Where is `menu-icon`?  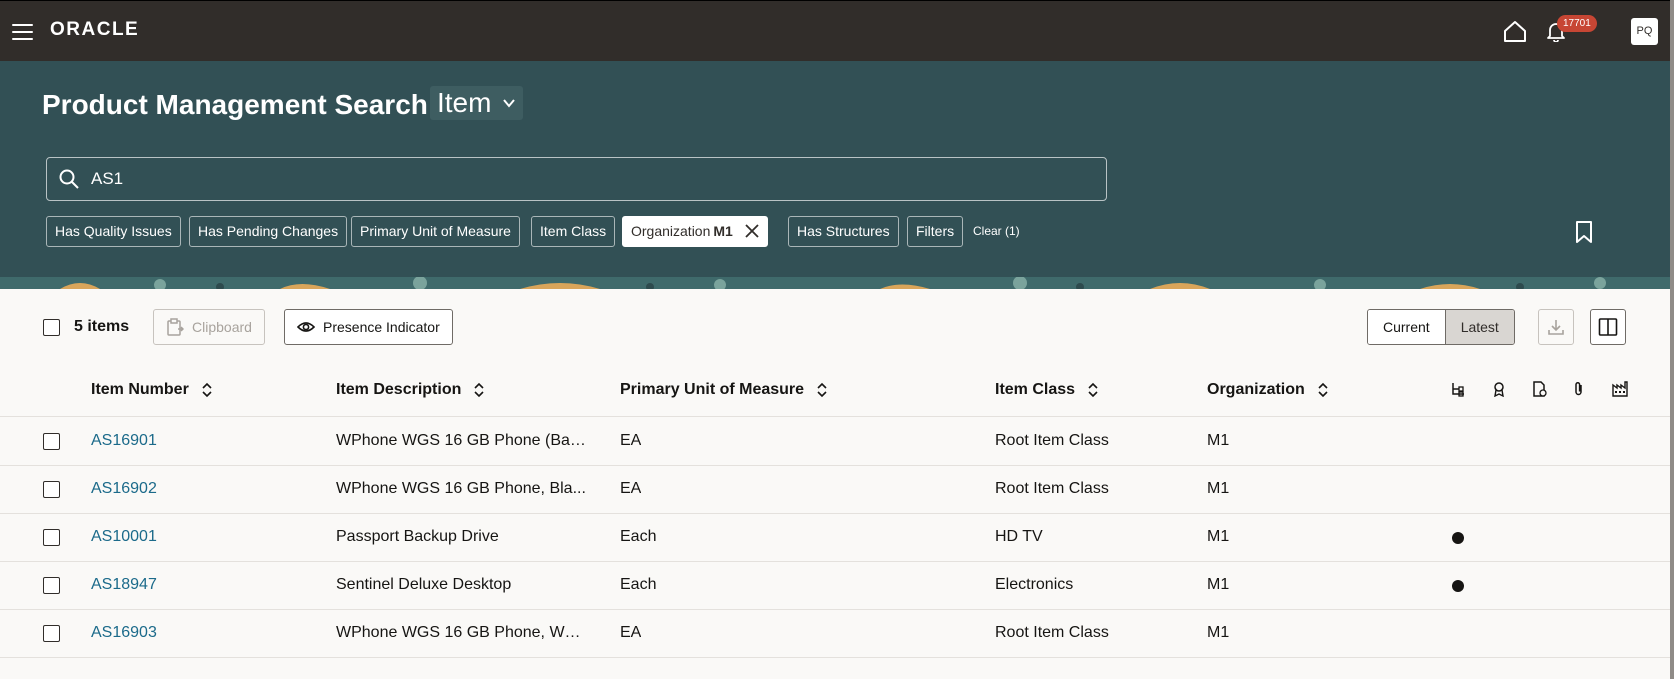 menu-icon is located at coordinates (22, 32).